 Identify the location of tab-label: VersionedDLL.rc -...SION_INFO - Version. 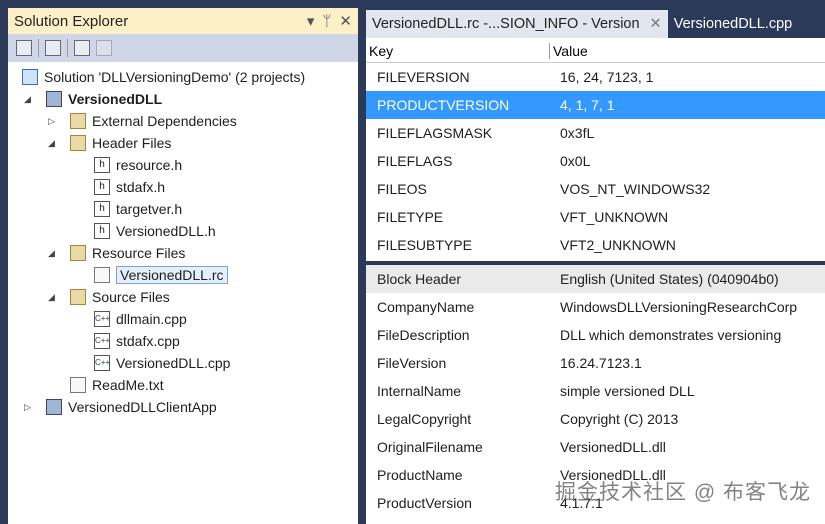
(506, 24).